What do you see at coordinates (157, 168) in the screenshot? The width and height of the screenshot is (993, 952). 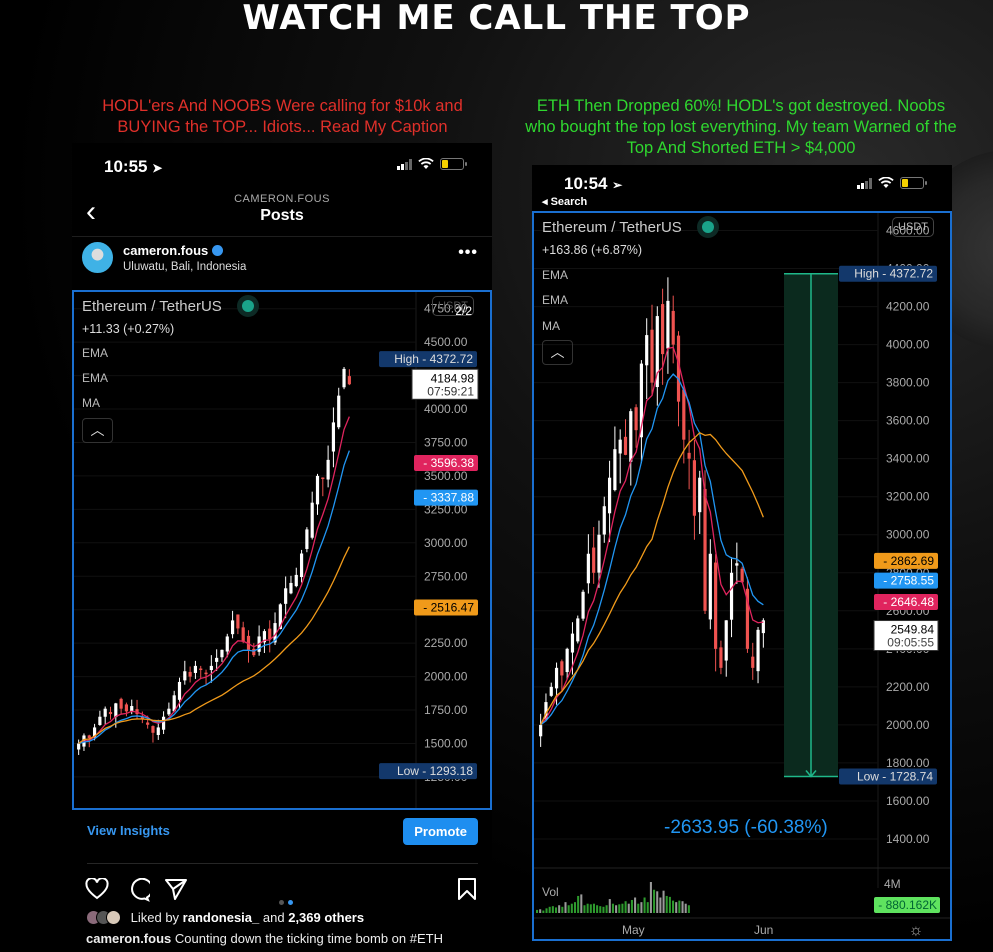 I see `location-arrow-icon: ➤` at bounding box center [157, 168].